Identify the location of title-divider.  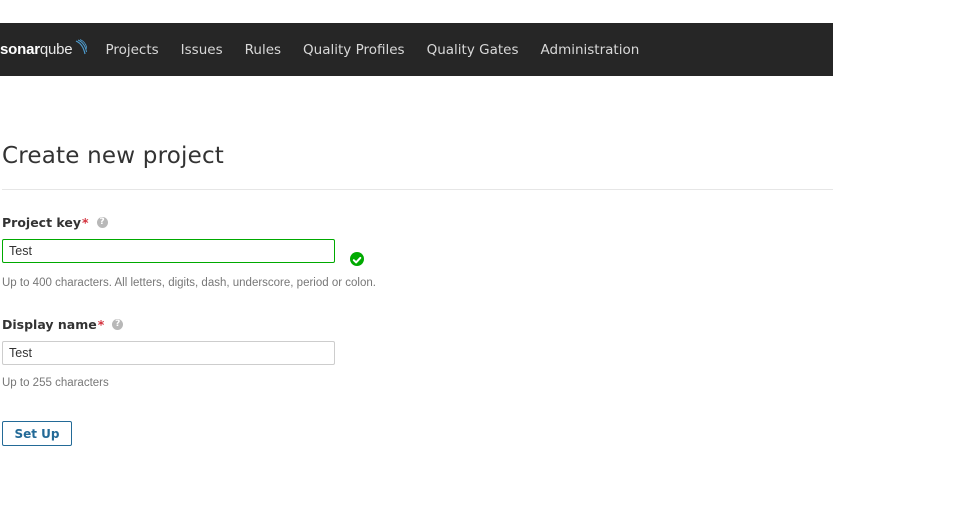
(417, 189).